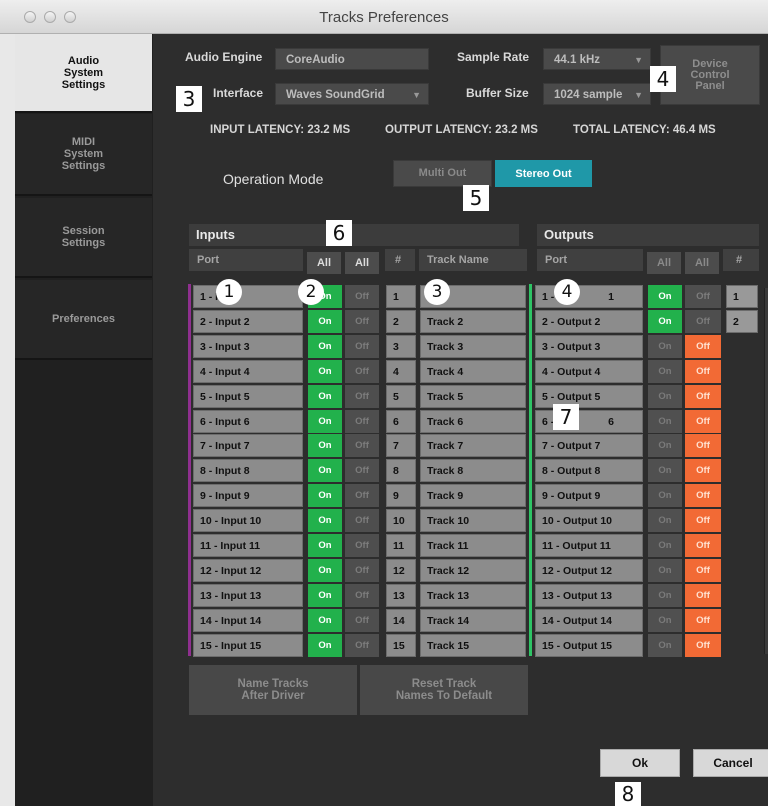 The height and width of the screenshot is (806, 768). I want to click on input-track-name-field: Track 2, so click(473, 321).